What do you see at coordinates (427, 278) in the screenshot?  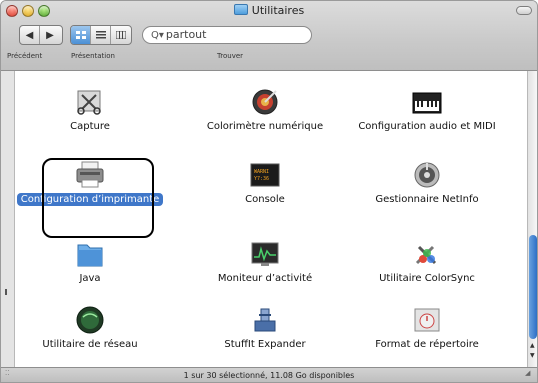 I see `item-label: Utilitaire ColorSync` at bounding box center [427, 278].